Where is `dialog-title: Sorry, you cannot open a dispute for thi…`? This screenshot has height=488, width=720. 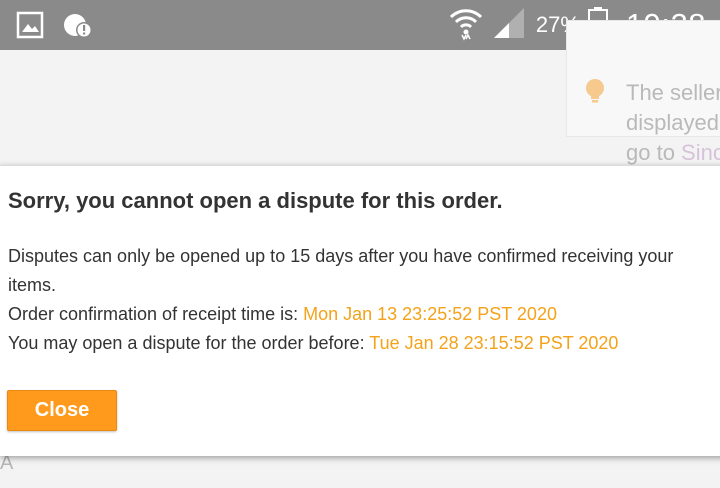 dialog-title: Sorry, you cannot open a dispute for thi… is located at coordinates (255, 200).